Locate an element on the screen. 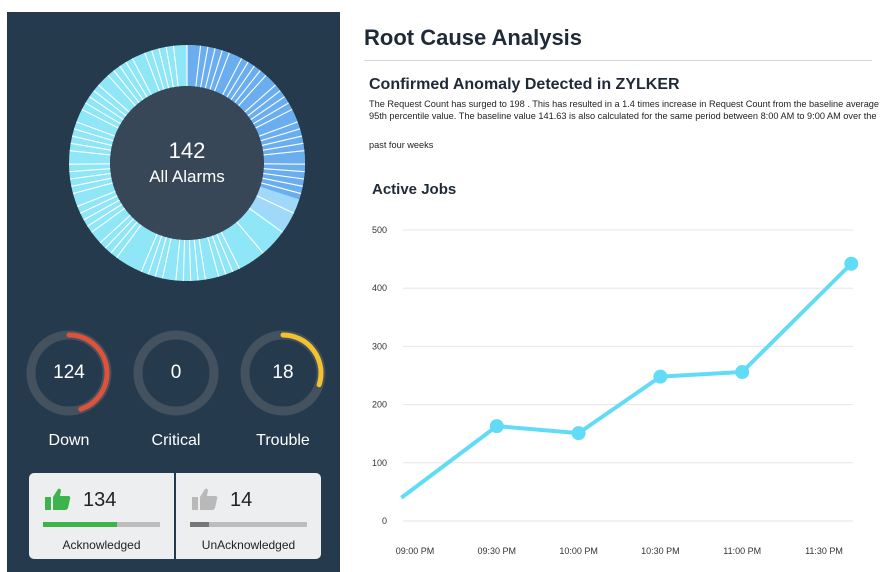 The image size is (881, 572). acknowledged-card: 134 Acknowledged is located at coordinates (101, 516).